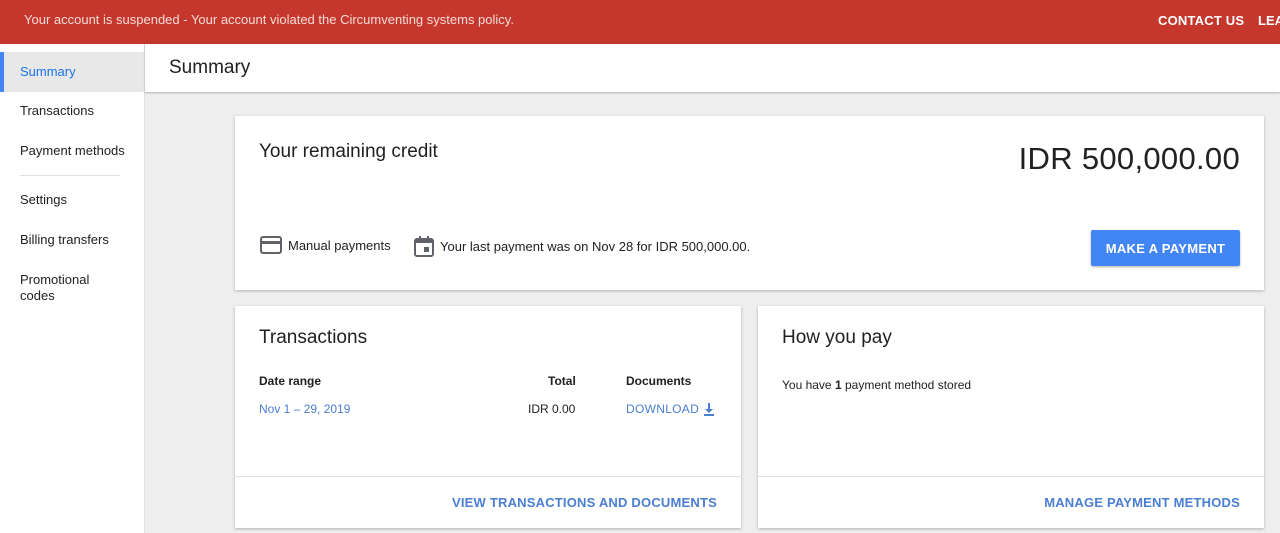 The height and width of the screenshot is (533, 1280). I want to click on payment-type: Manual payments, so click(325, 245).